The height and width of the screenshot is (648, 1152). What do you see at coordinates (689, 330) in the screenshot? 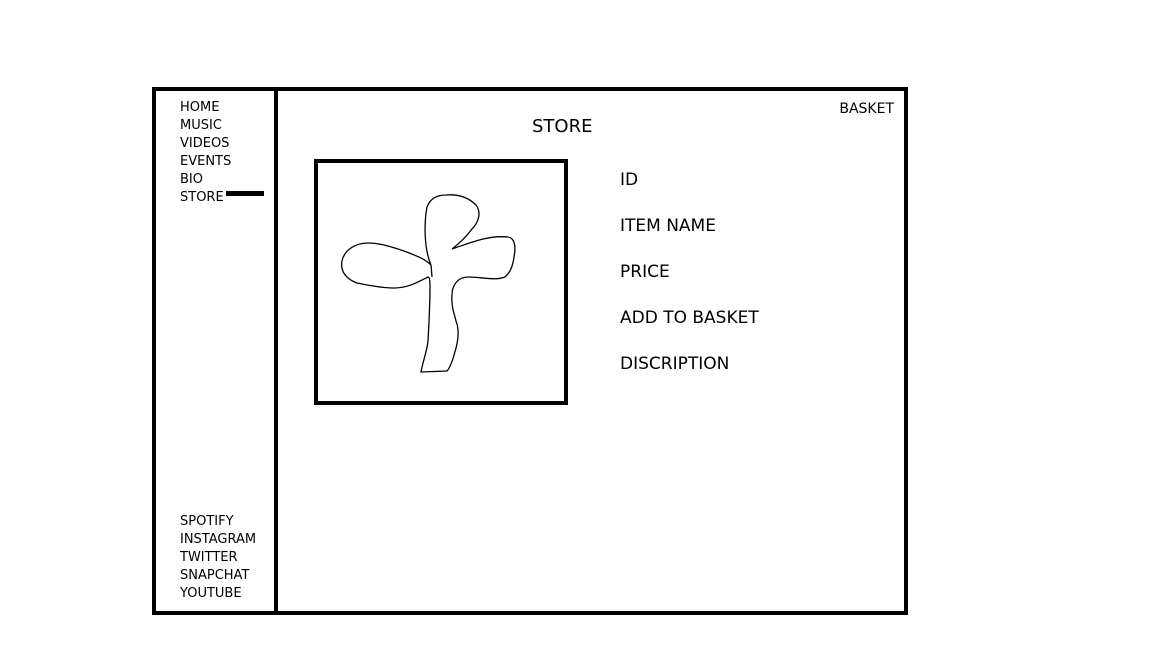
I see `add-to-basket-button: ADD TO BASKET` at bounding box center [689, 330].